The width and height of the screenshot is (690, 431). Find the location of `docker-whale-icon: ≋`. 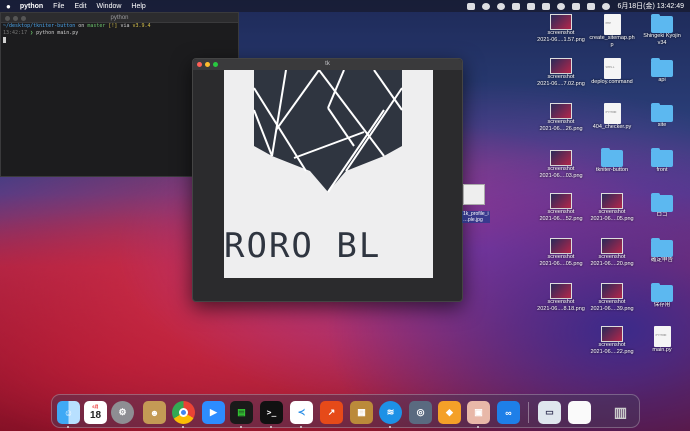

docker-whale-icon: ≋ is located at coordinates (390, 414).